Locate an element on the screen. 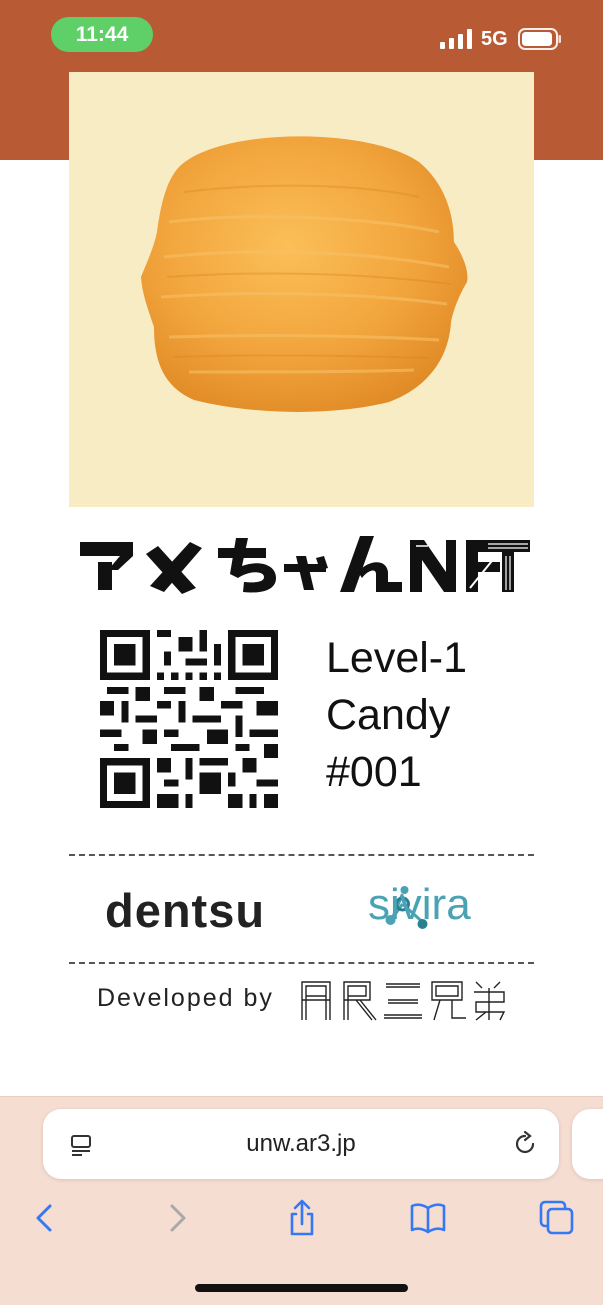  signal-icon is located at coordinates (456, 39).